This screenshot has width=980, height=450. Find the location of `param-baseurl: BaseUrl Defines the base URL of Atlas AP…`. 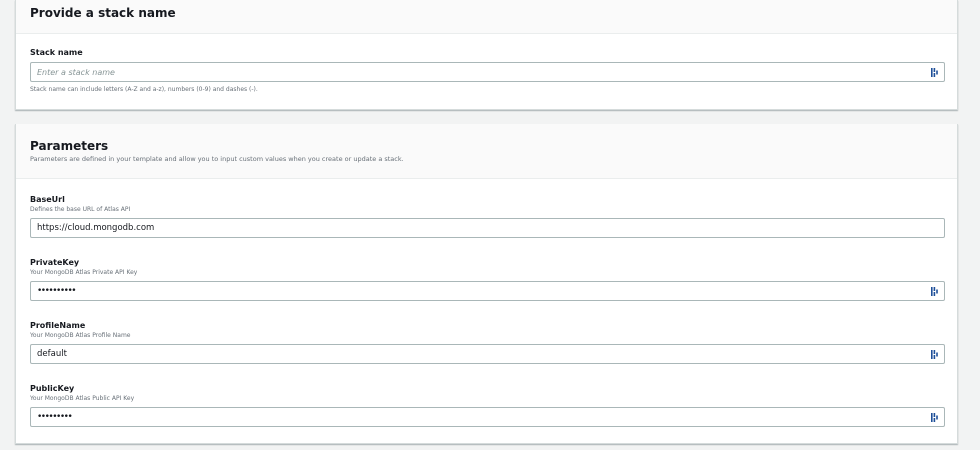

param-baseurl: BaseUrl Defines the base URL of Atlas AP… is located at coordinates (487, 225).